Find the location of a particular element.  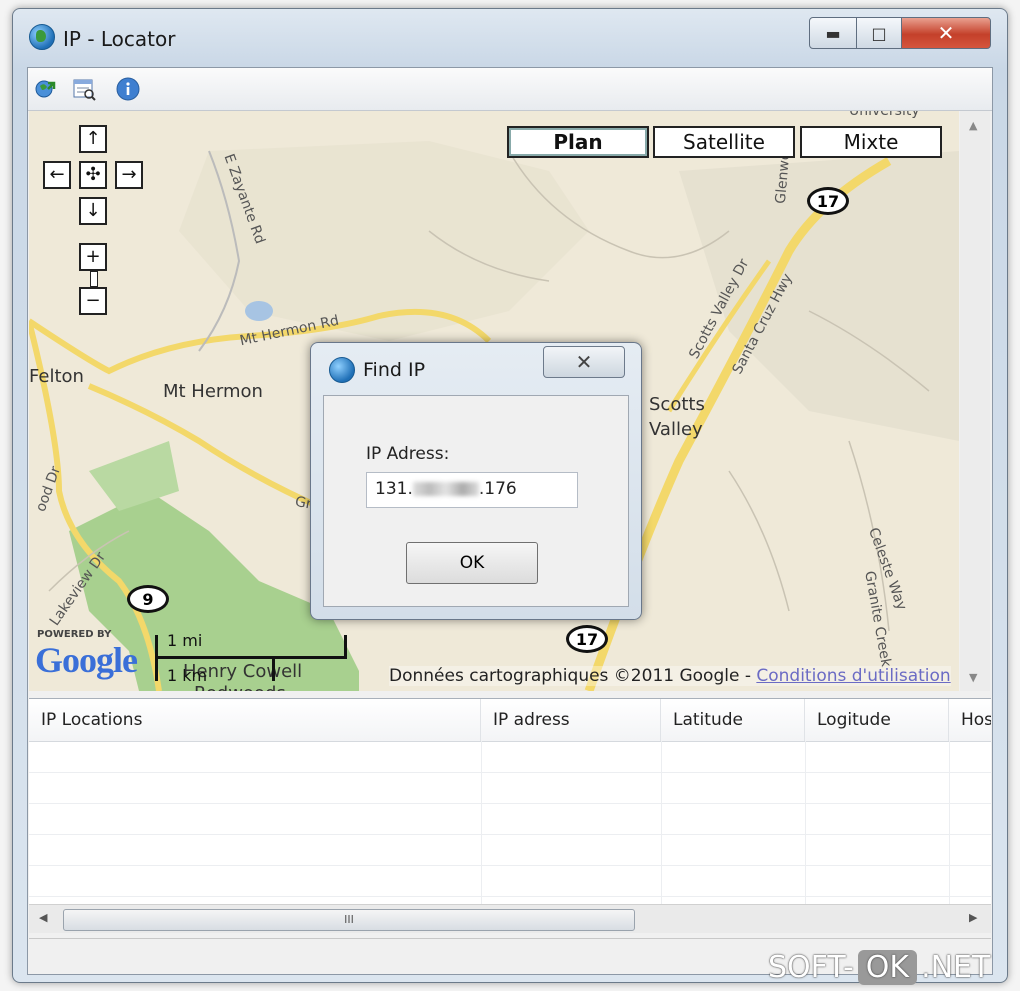

pan-left-button: ← is located at coordinates (57, 175).